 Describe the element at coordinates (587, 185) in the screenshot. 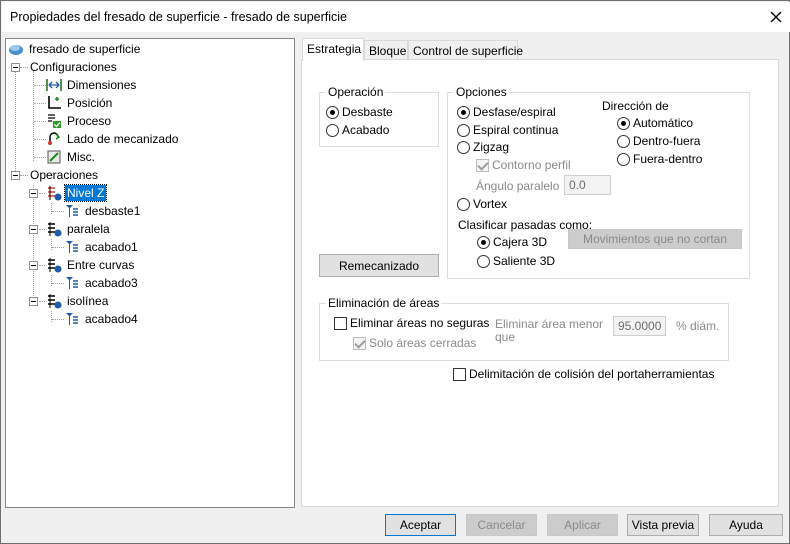

I see `angulo-paralelo-input: 0.0` at that location.